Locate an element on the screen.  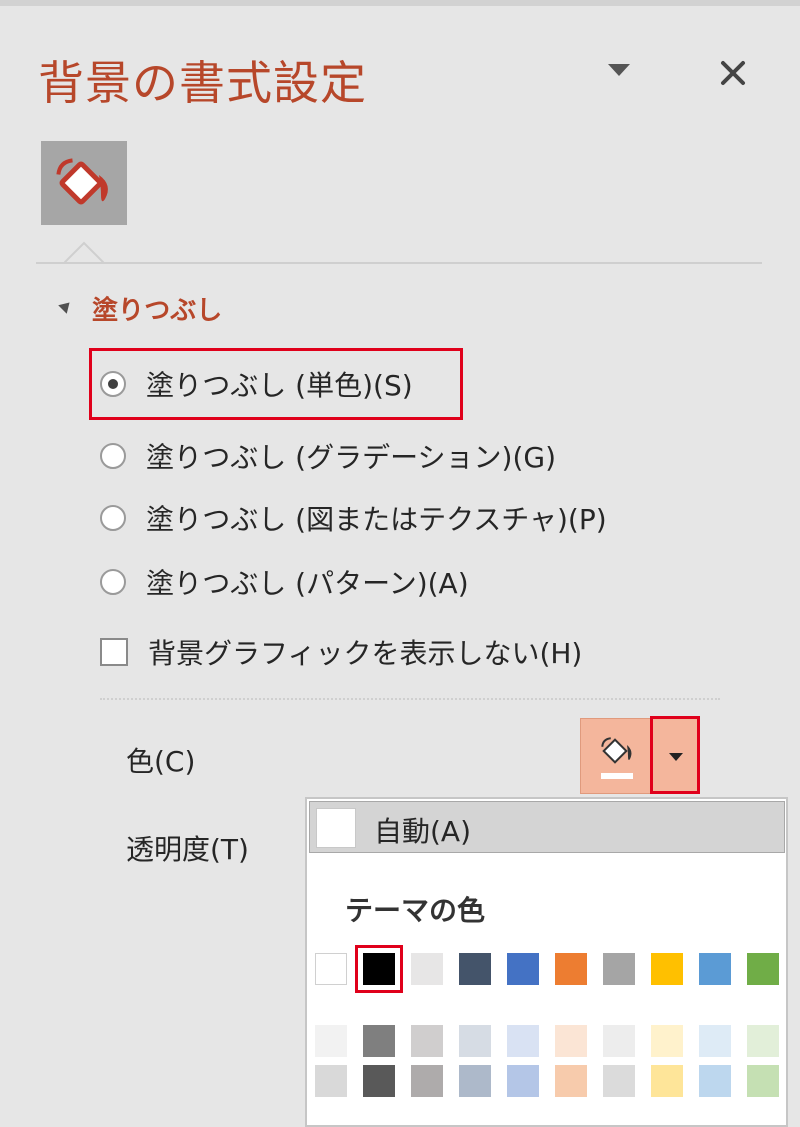
option-label: 塗りつぶし (図またはテクスチャ)(P) is located at coordinates (376, 519).